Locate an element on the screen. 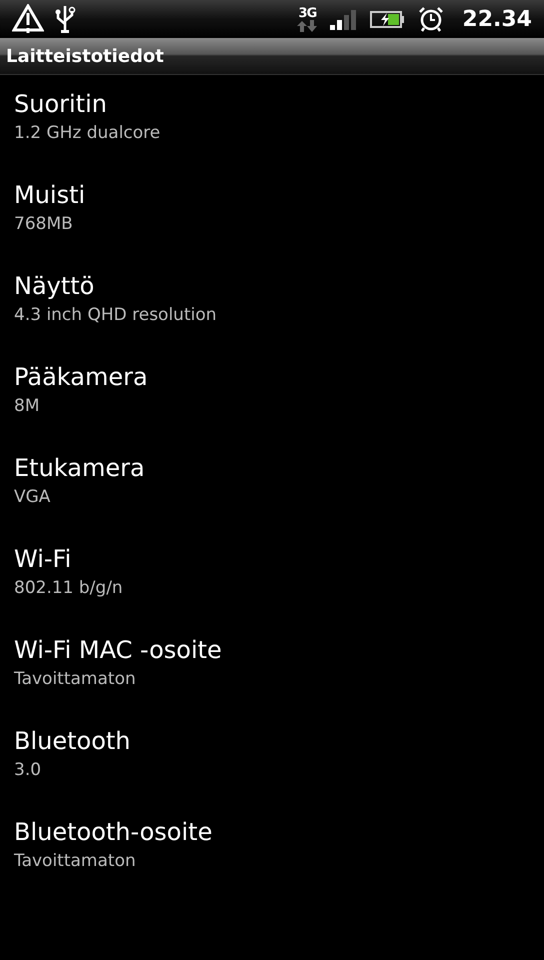  item-title: Bluetooth is located at coordinates (72, 741).